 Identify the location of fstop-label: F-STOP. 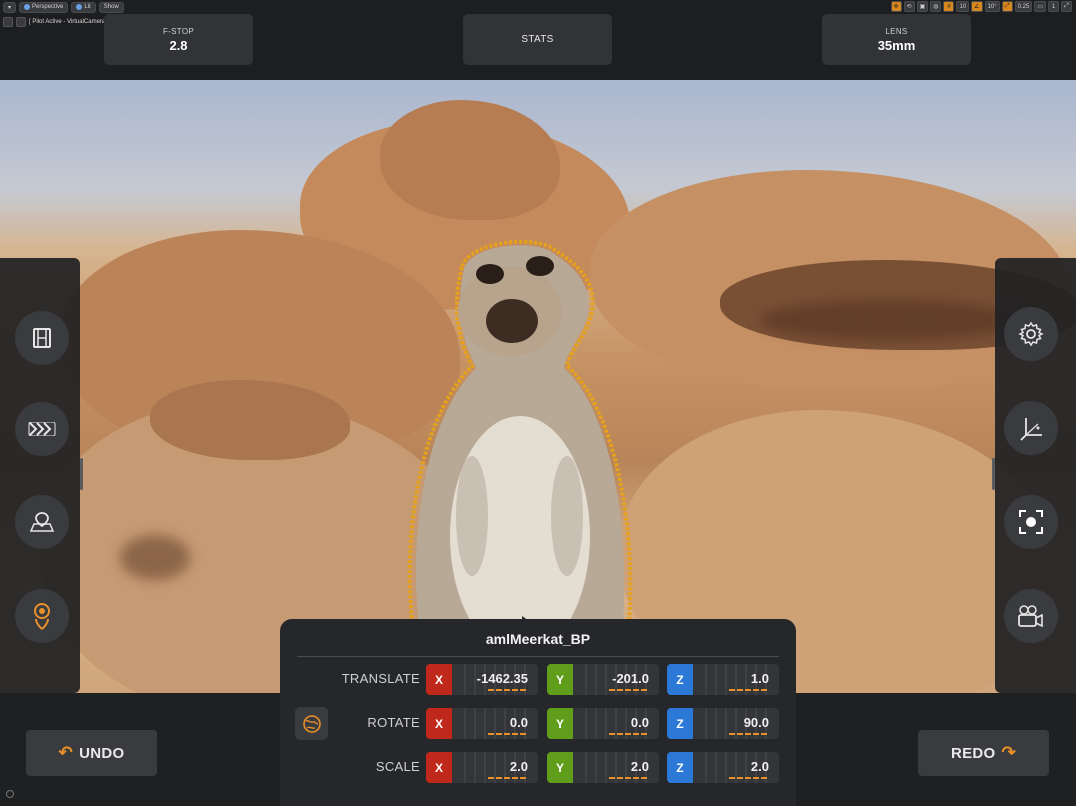
(178, 31).